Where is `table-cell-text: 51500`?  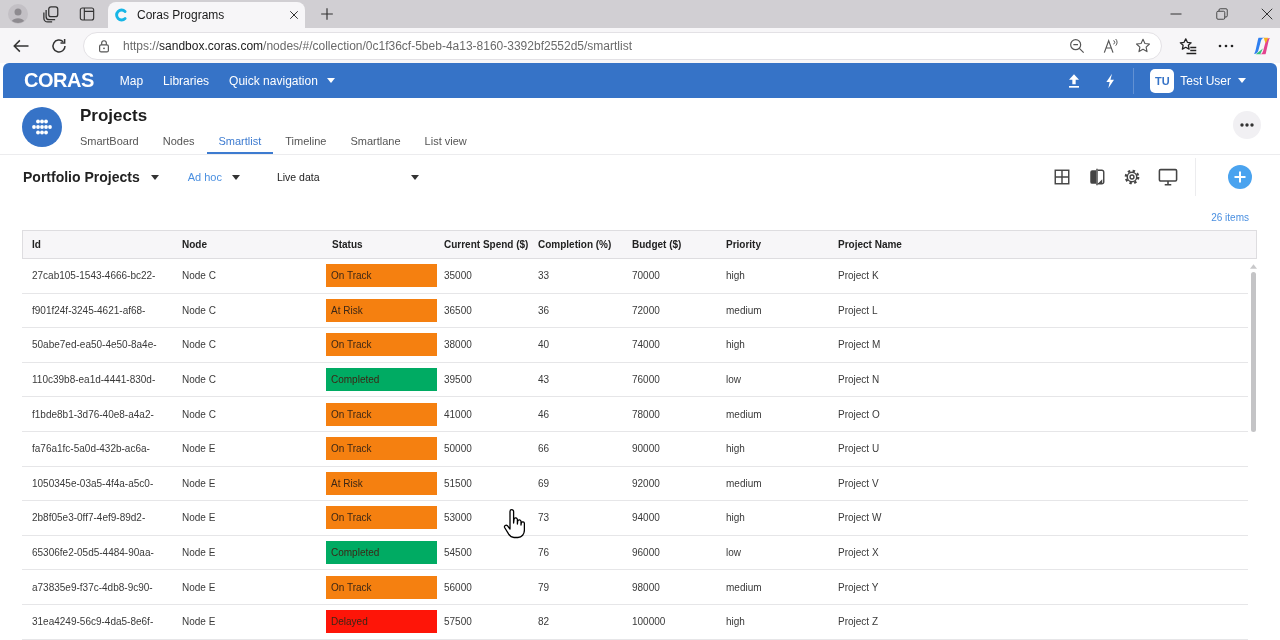
table-cell-text: 51500 is located at coordinates (458, 483).